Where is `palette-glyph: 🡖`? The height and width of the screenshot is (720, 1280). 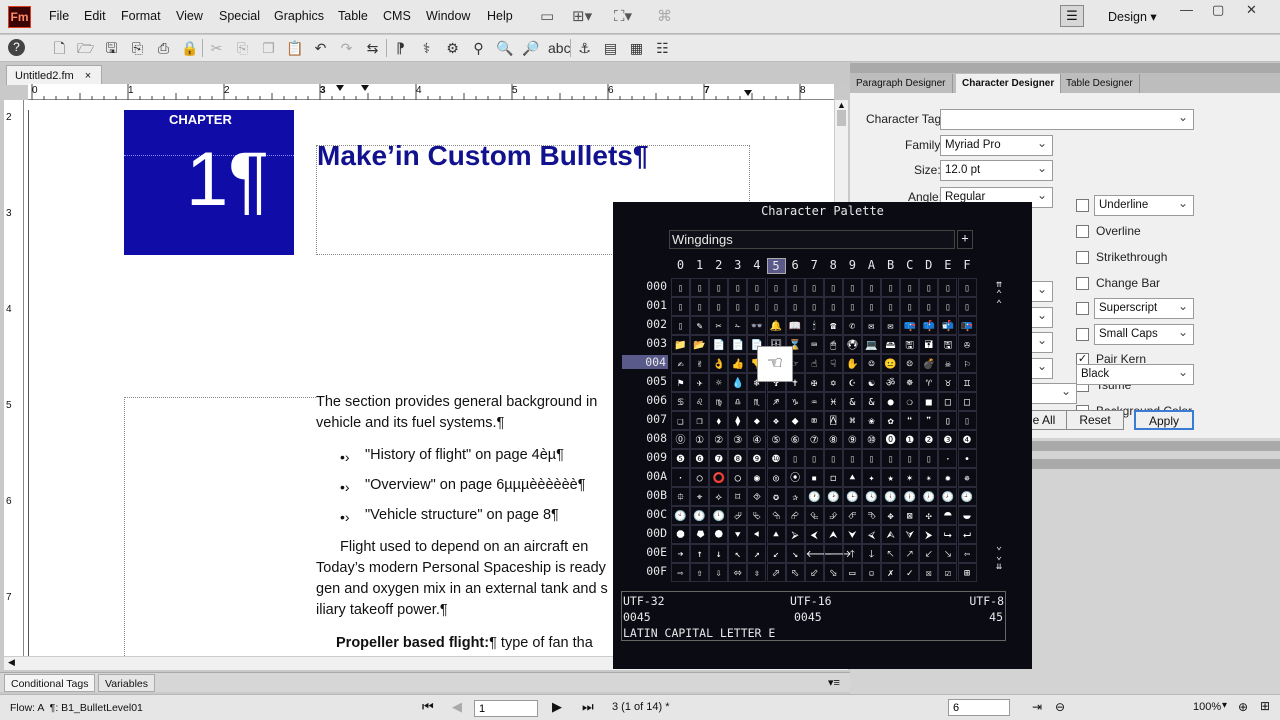
palette-glyph: 🡖 is located at coordinates (948, 553).